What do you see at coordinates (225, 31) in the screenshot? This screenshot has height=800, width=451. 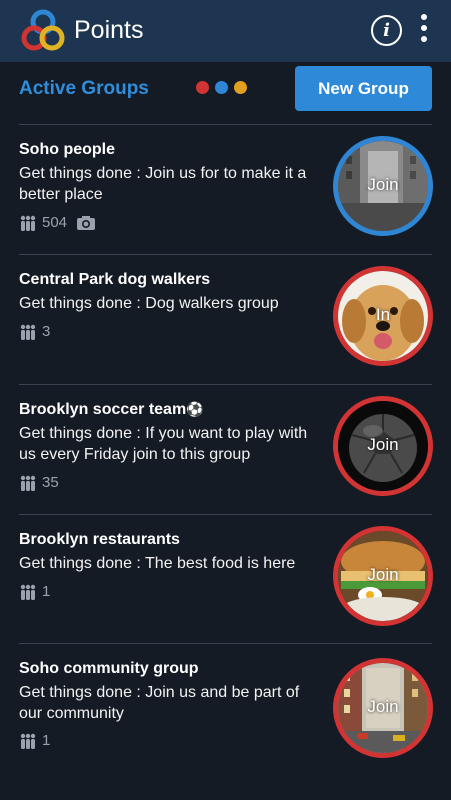 I see `app-bar: Points i` at bounding box center [225, 31].